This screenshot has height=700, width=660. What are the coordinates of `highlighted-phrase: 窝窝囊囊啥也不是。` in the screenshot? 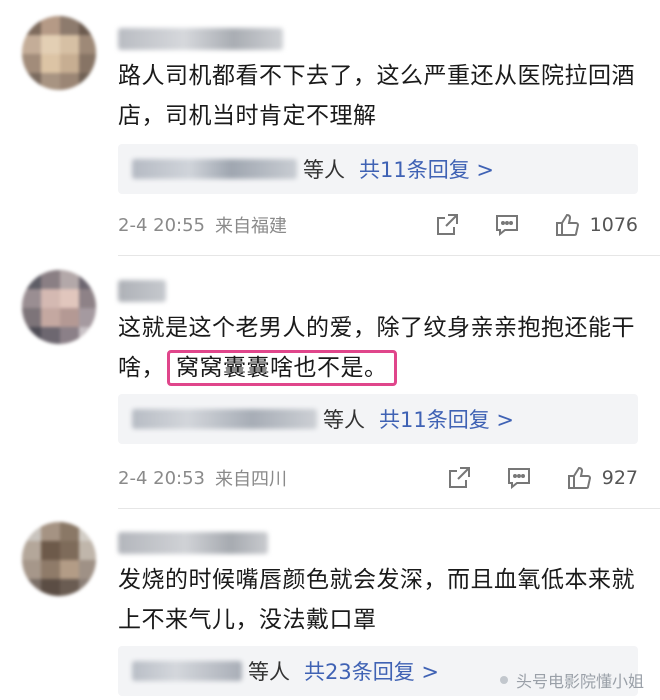 It's located at (282, 368).